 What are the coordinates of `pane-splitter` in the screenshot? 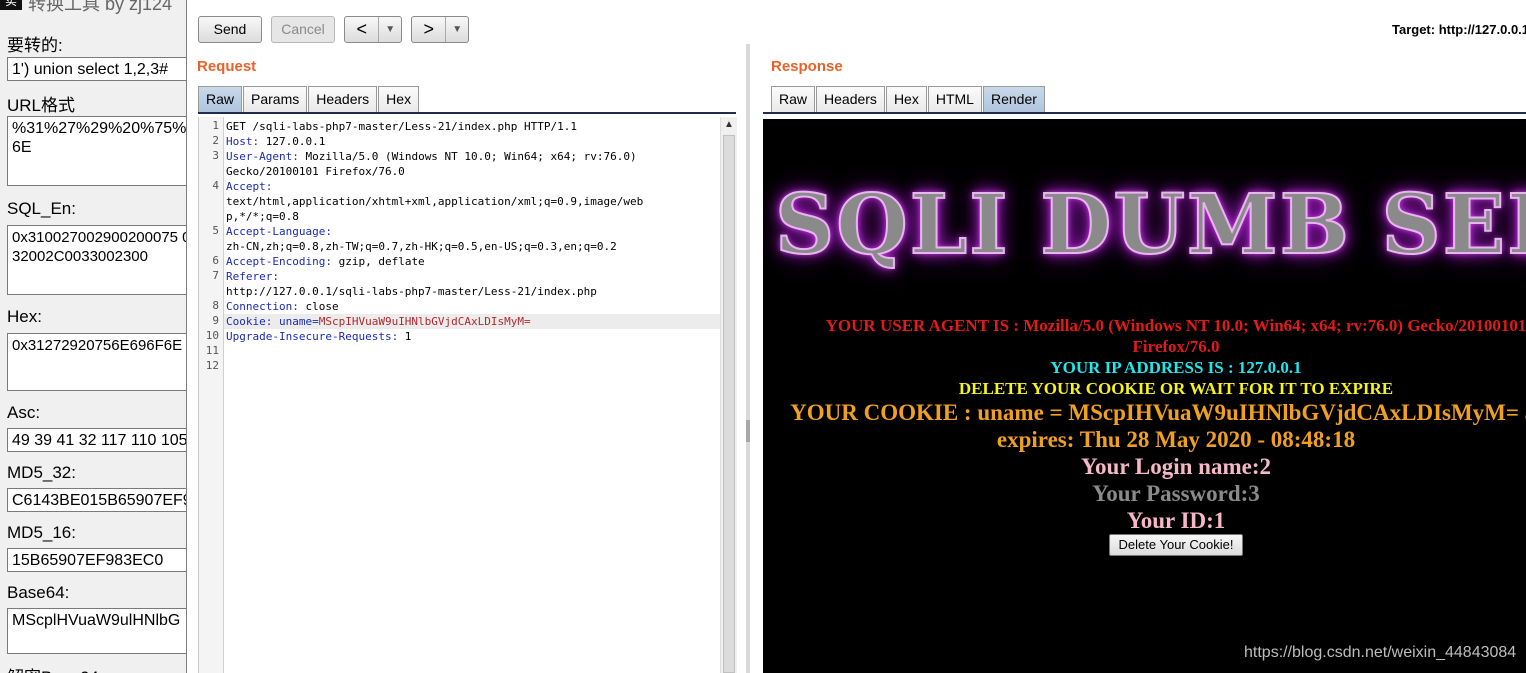 It's located at (748, 358).